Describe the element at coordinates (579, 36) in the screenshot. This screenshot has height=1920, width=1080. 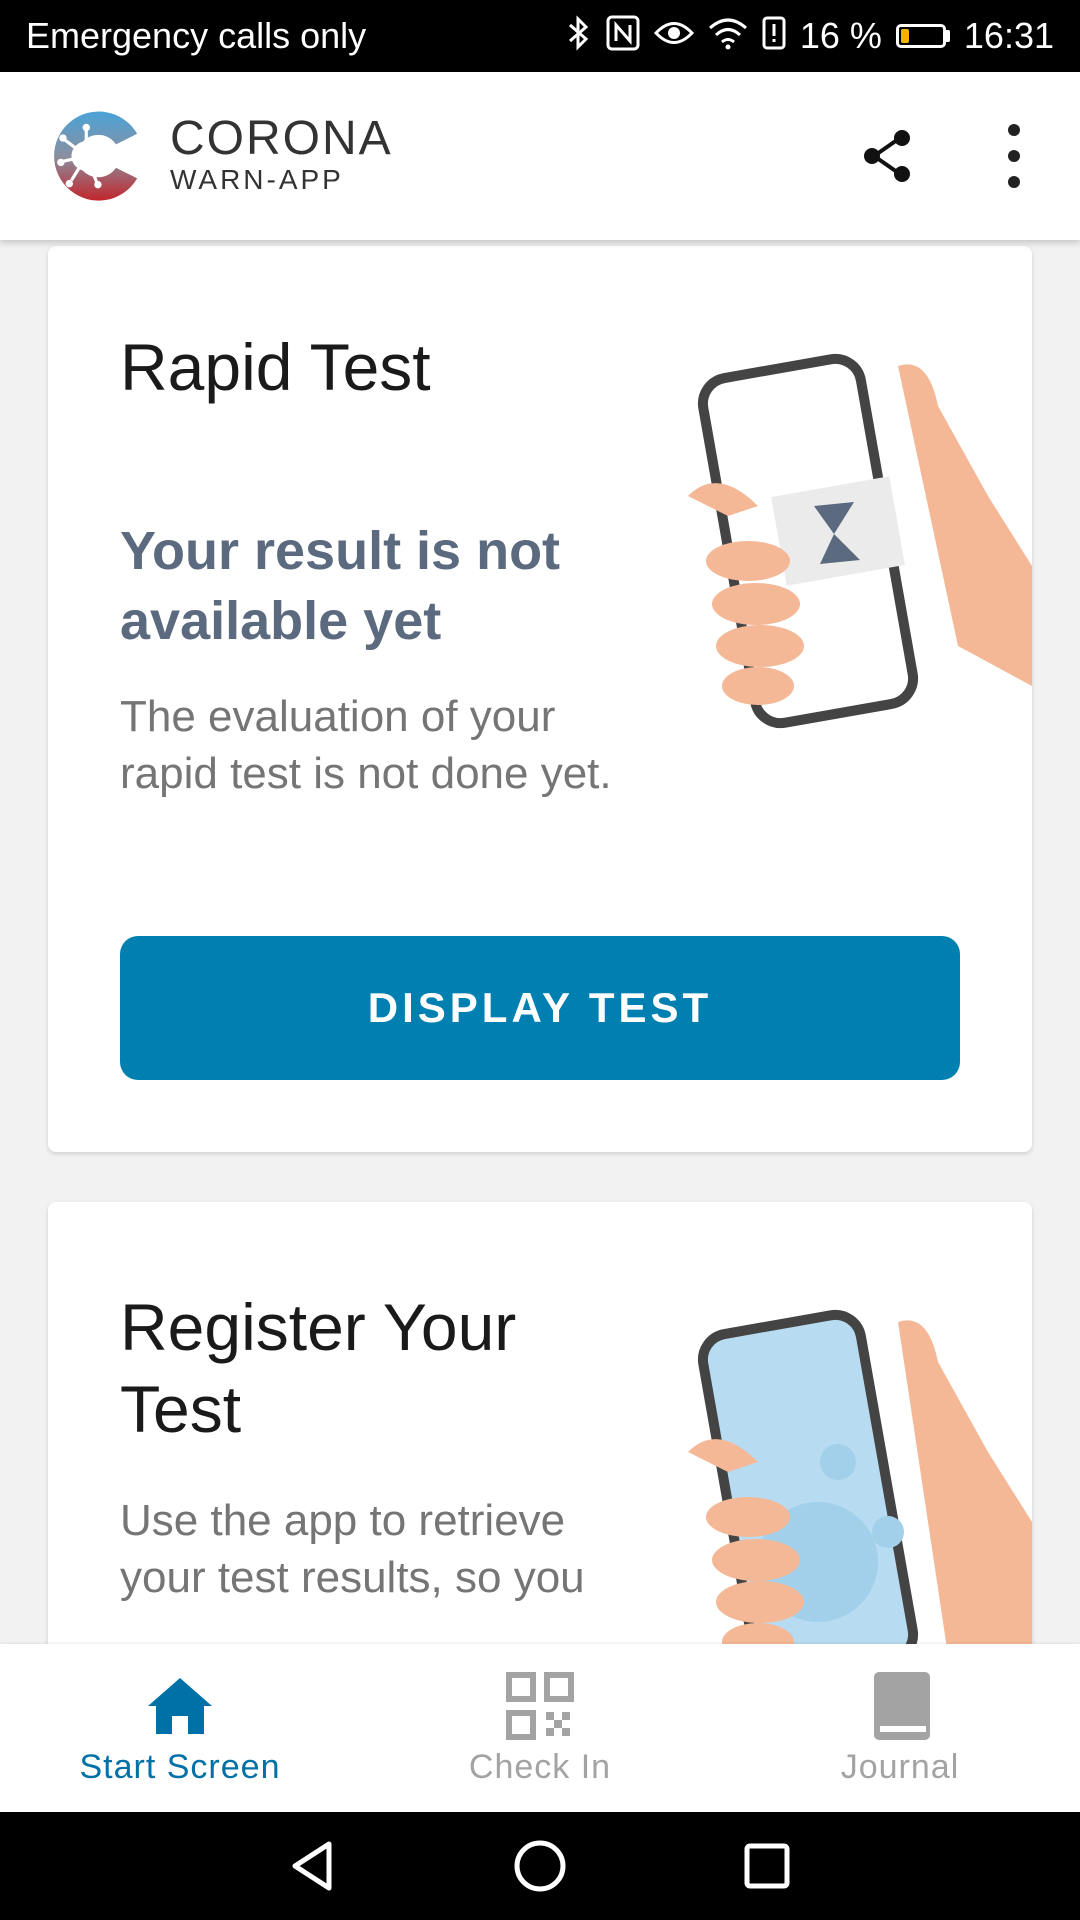
I see `bluetooth-icon` at that location.